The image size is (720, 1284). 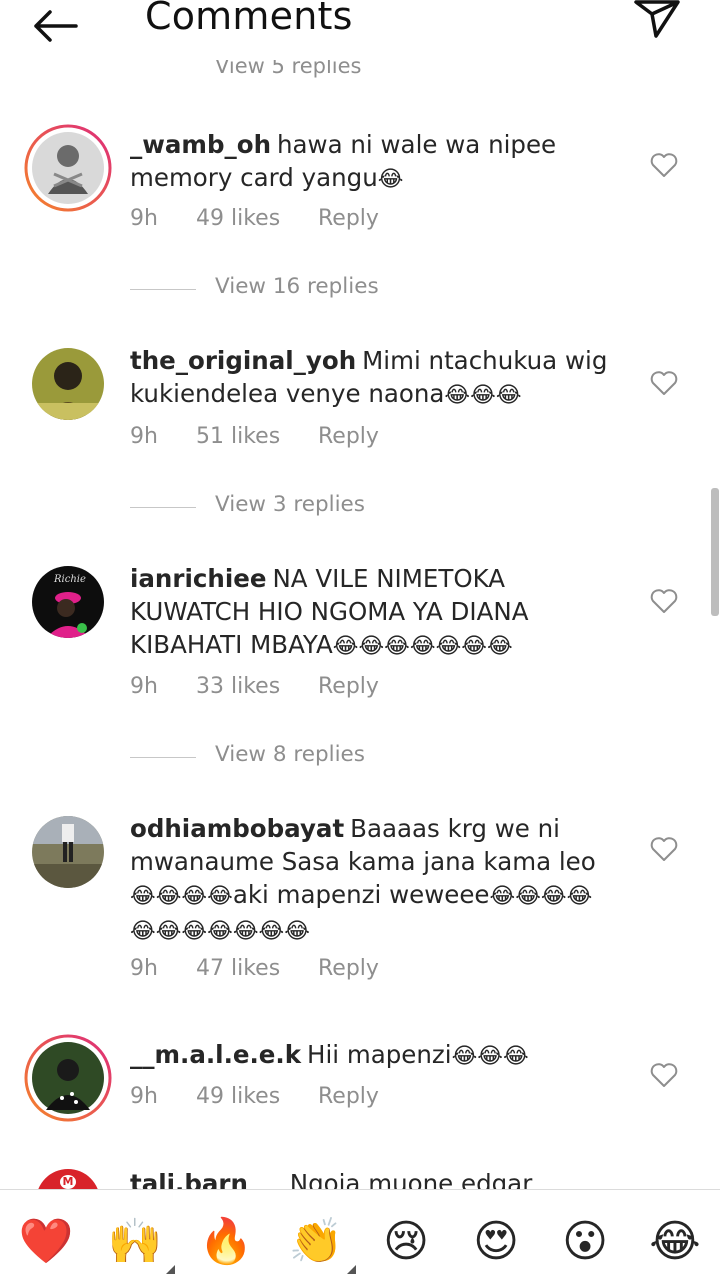 I want to click on crying-face-emoji-button: 😢, so click(x=406, y=1242).